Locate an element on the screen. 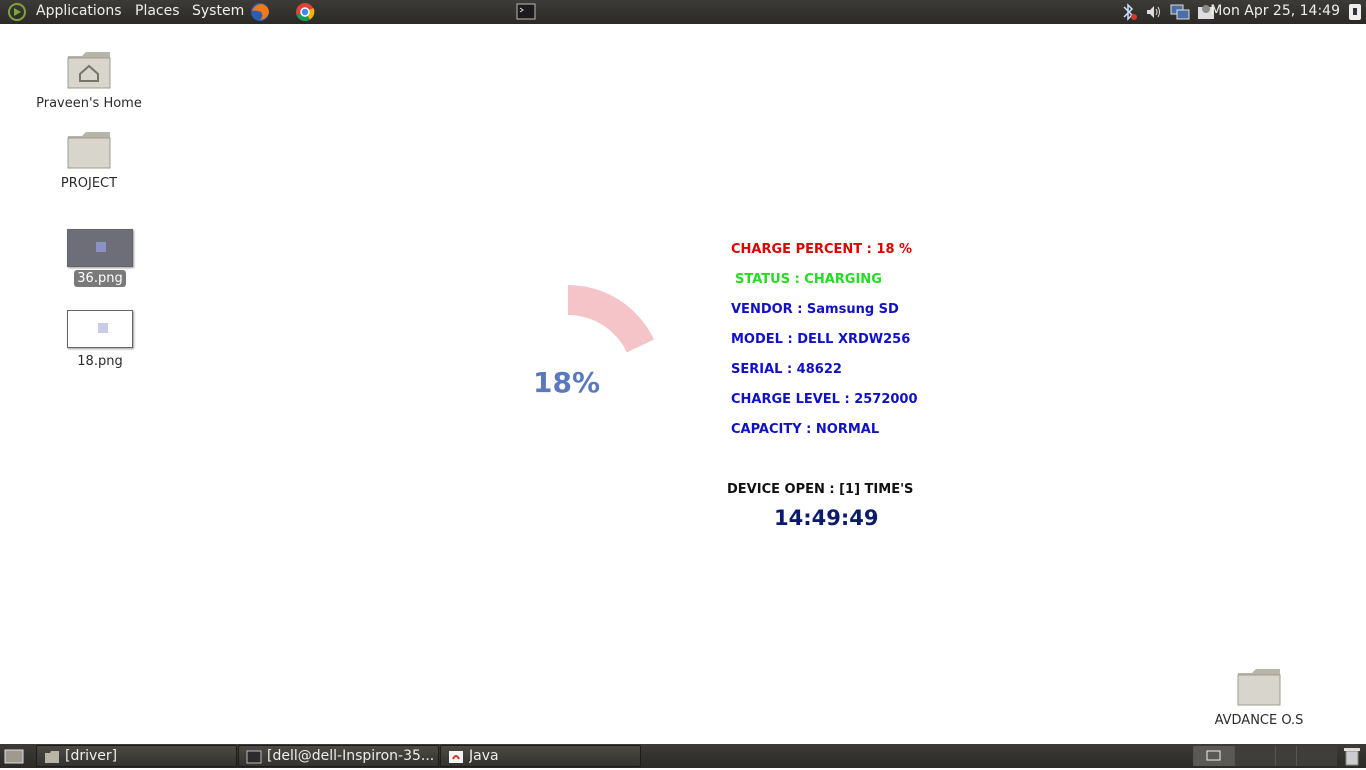 The height and width of the screenshot is (770, 1366). desktop-icon-home: Praveen's Home is located at coordinates (89, 79).